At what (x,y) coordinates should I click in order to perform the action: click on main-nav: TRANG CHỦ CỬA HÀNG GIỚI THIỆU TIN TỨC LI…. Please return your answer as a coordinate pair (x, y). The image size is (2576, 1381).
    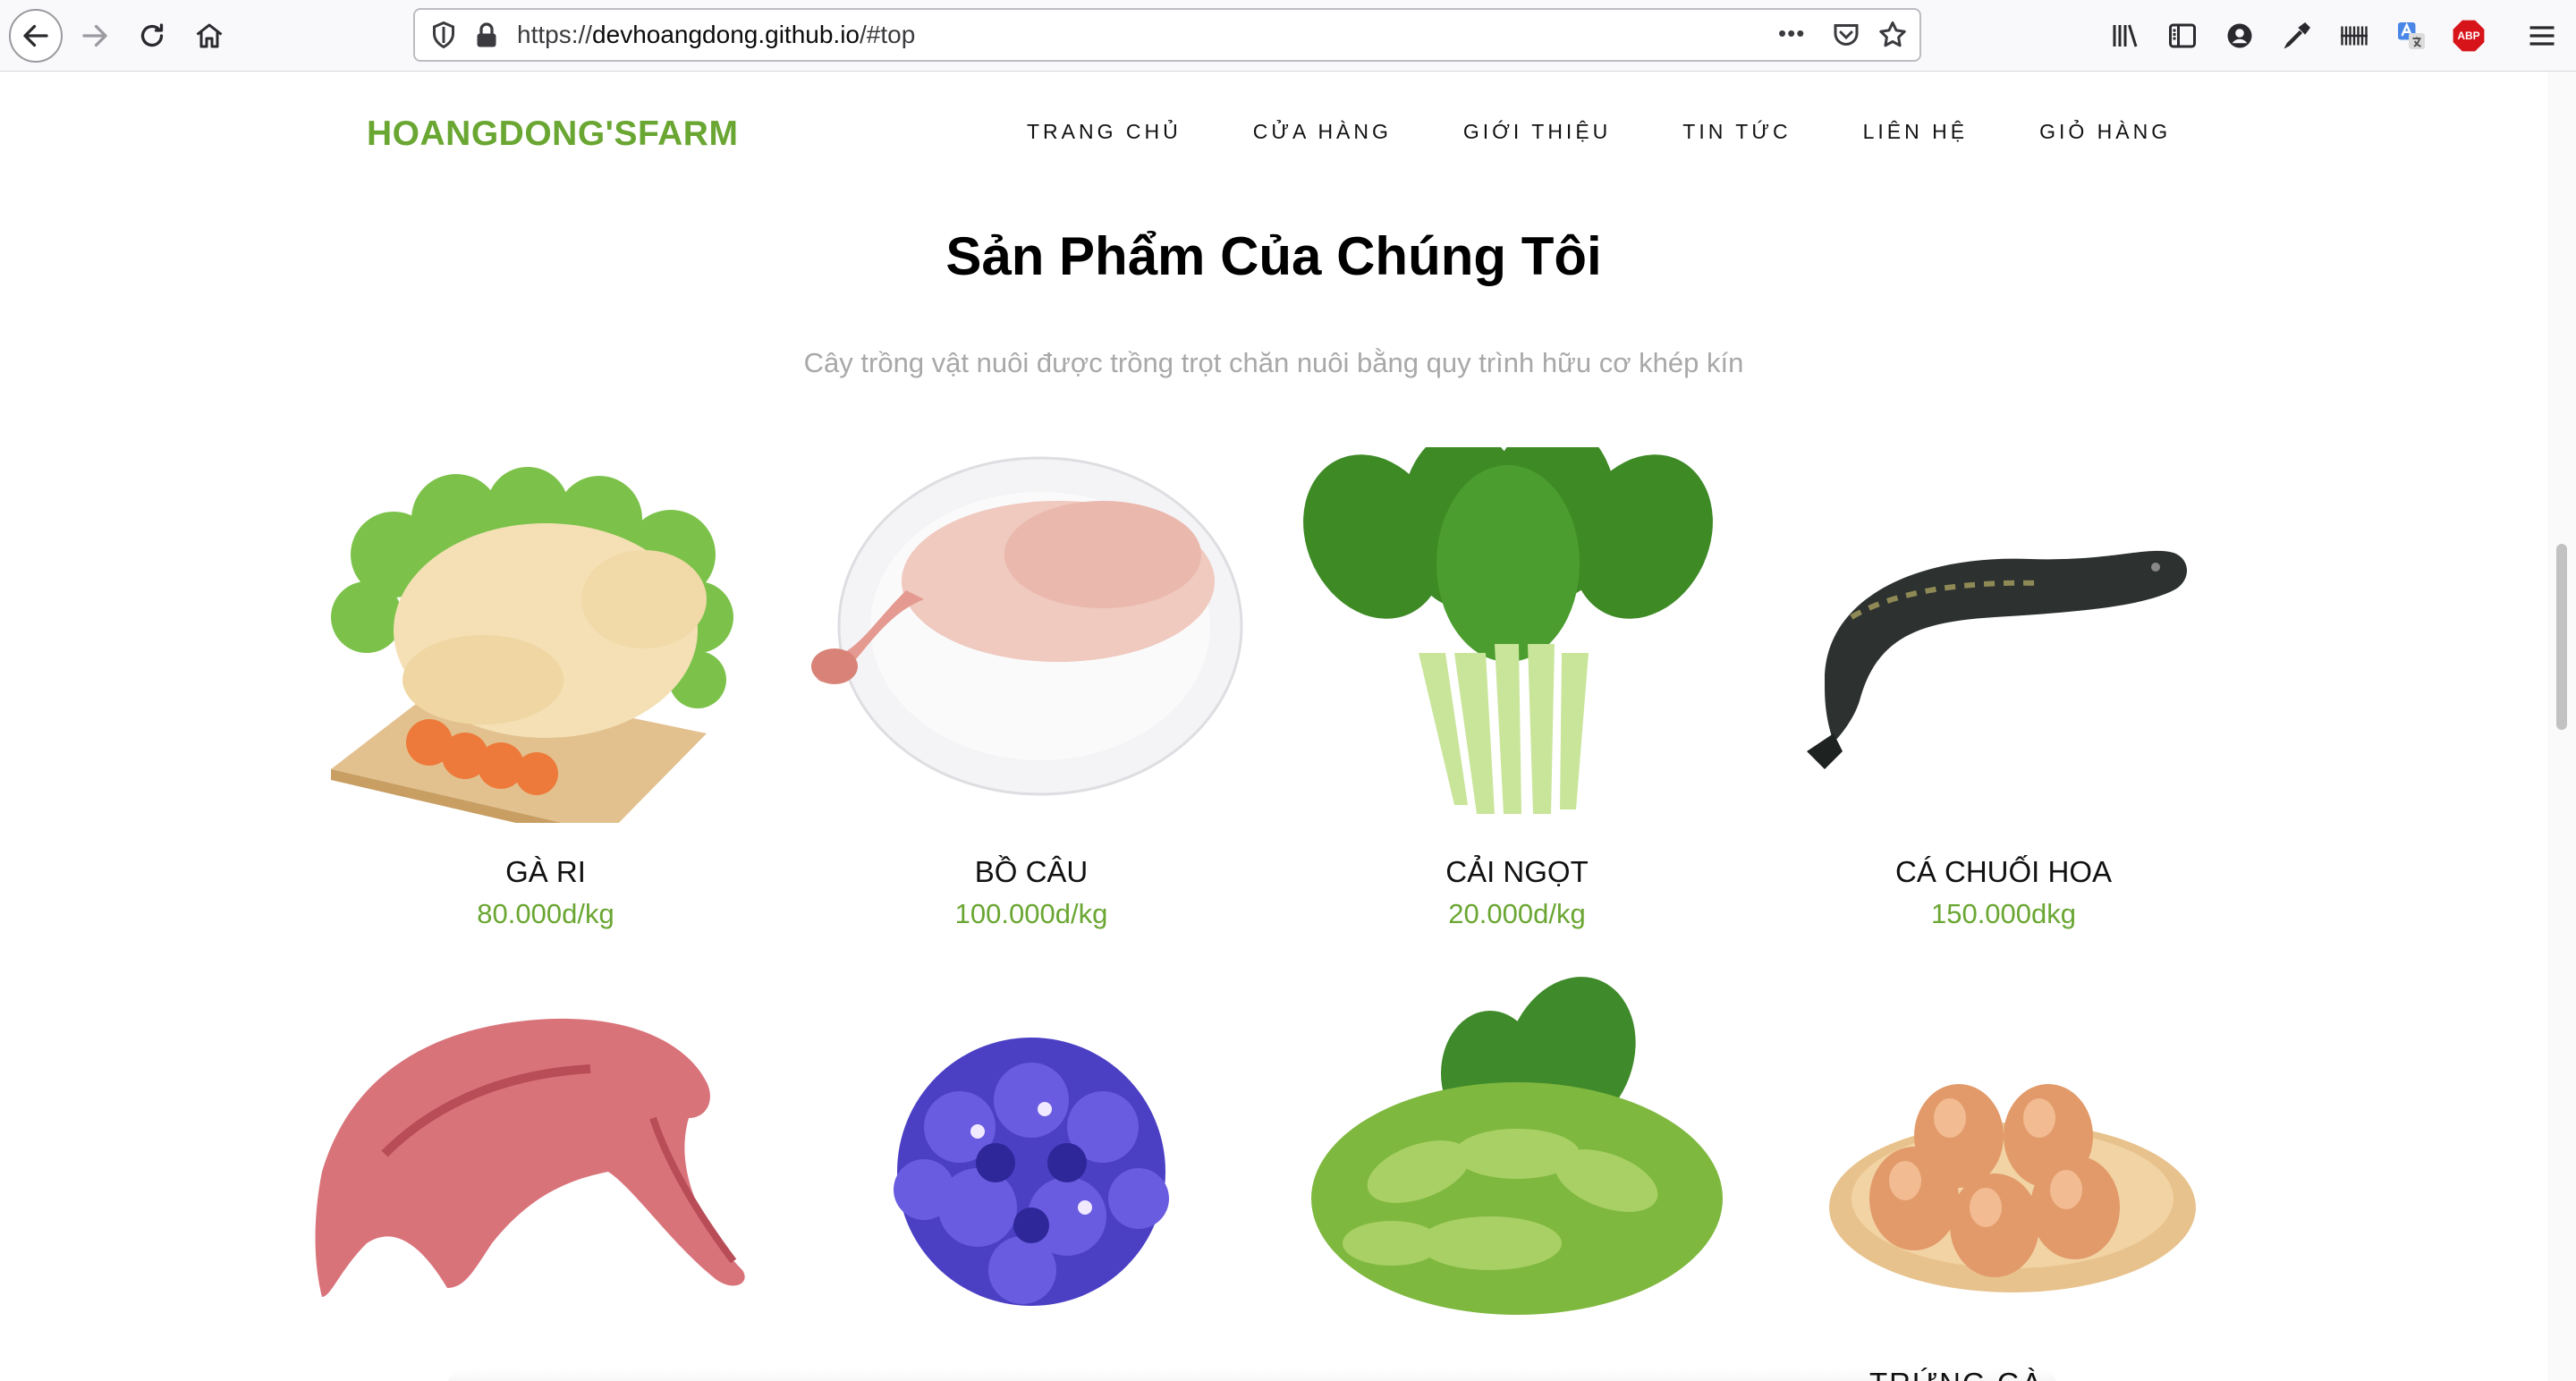
    Looking at the image, I should click on (1599, 132).